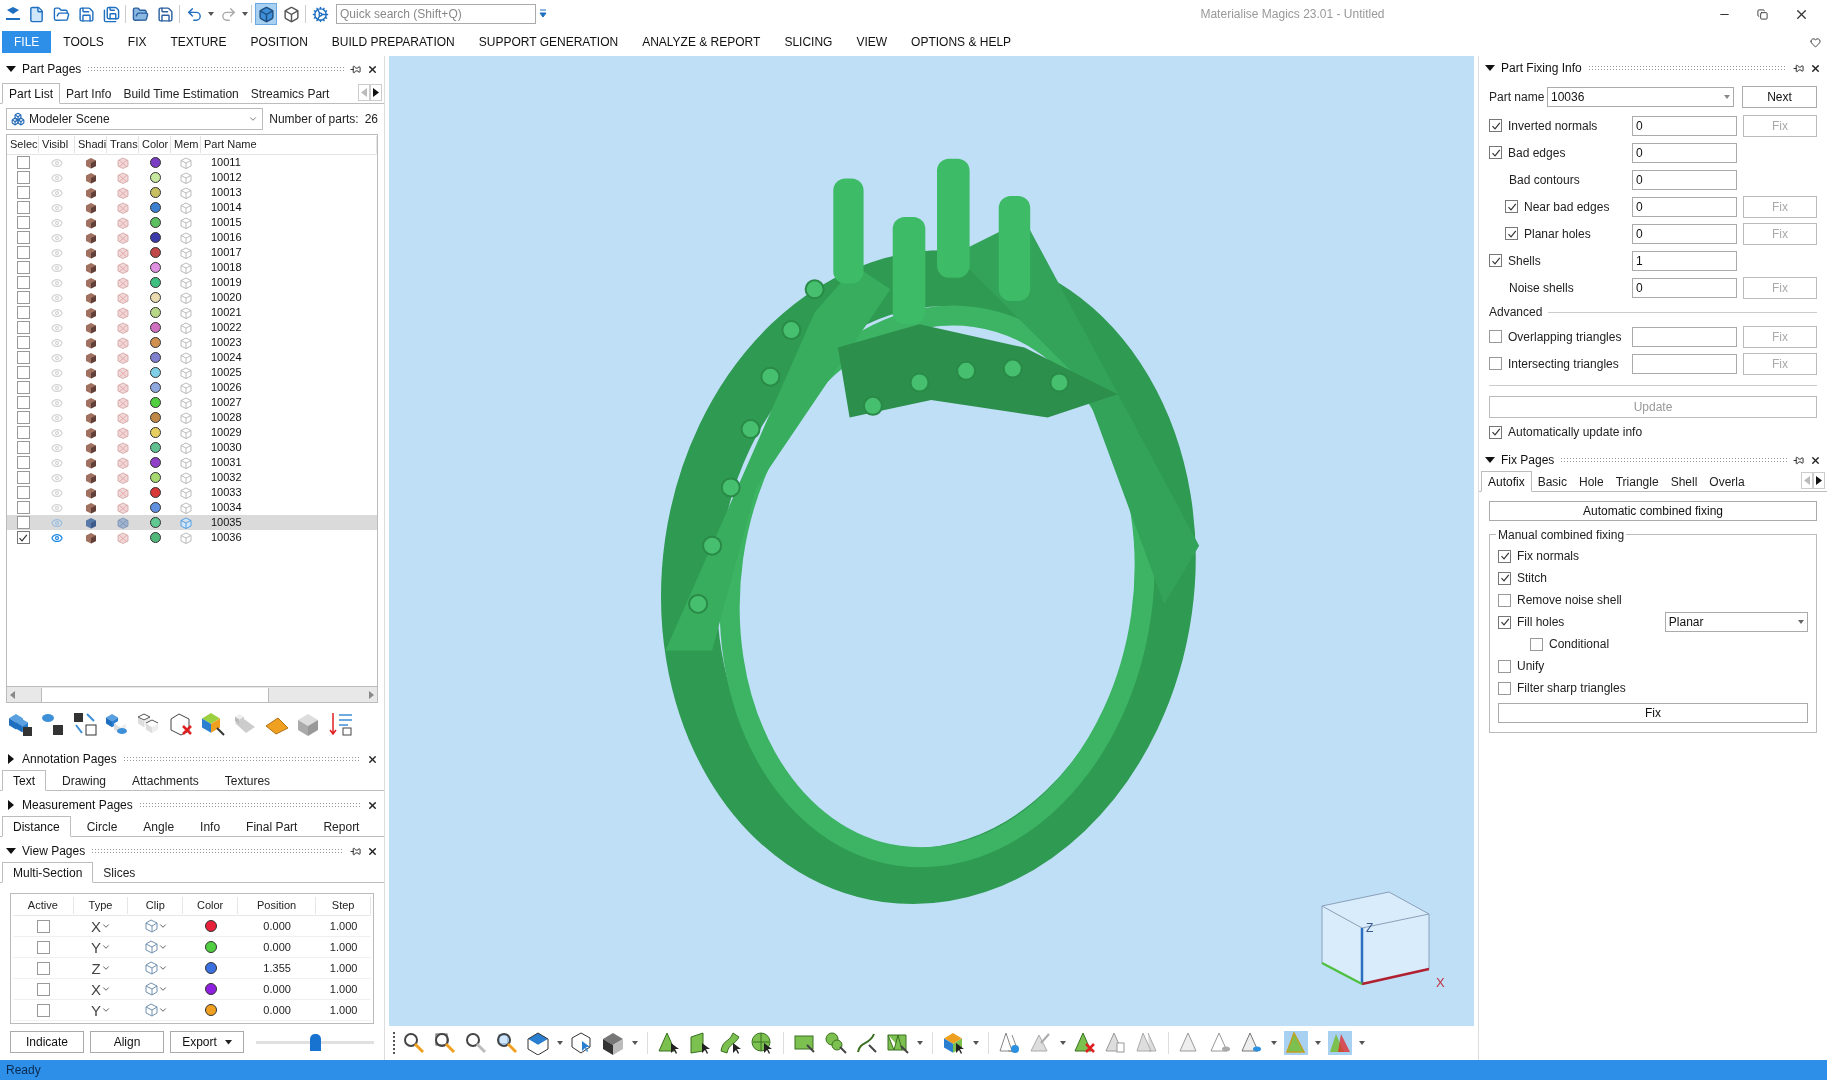 The height and width of the screenshot is (1080, 1827). Describe the element at coordinates (155, 694) in the screenshot. I see `scrollbar-thumb` at that location.